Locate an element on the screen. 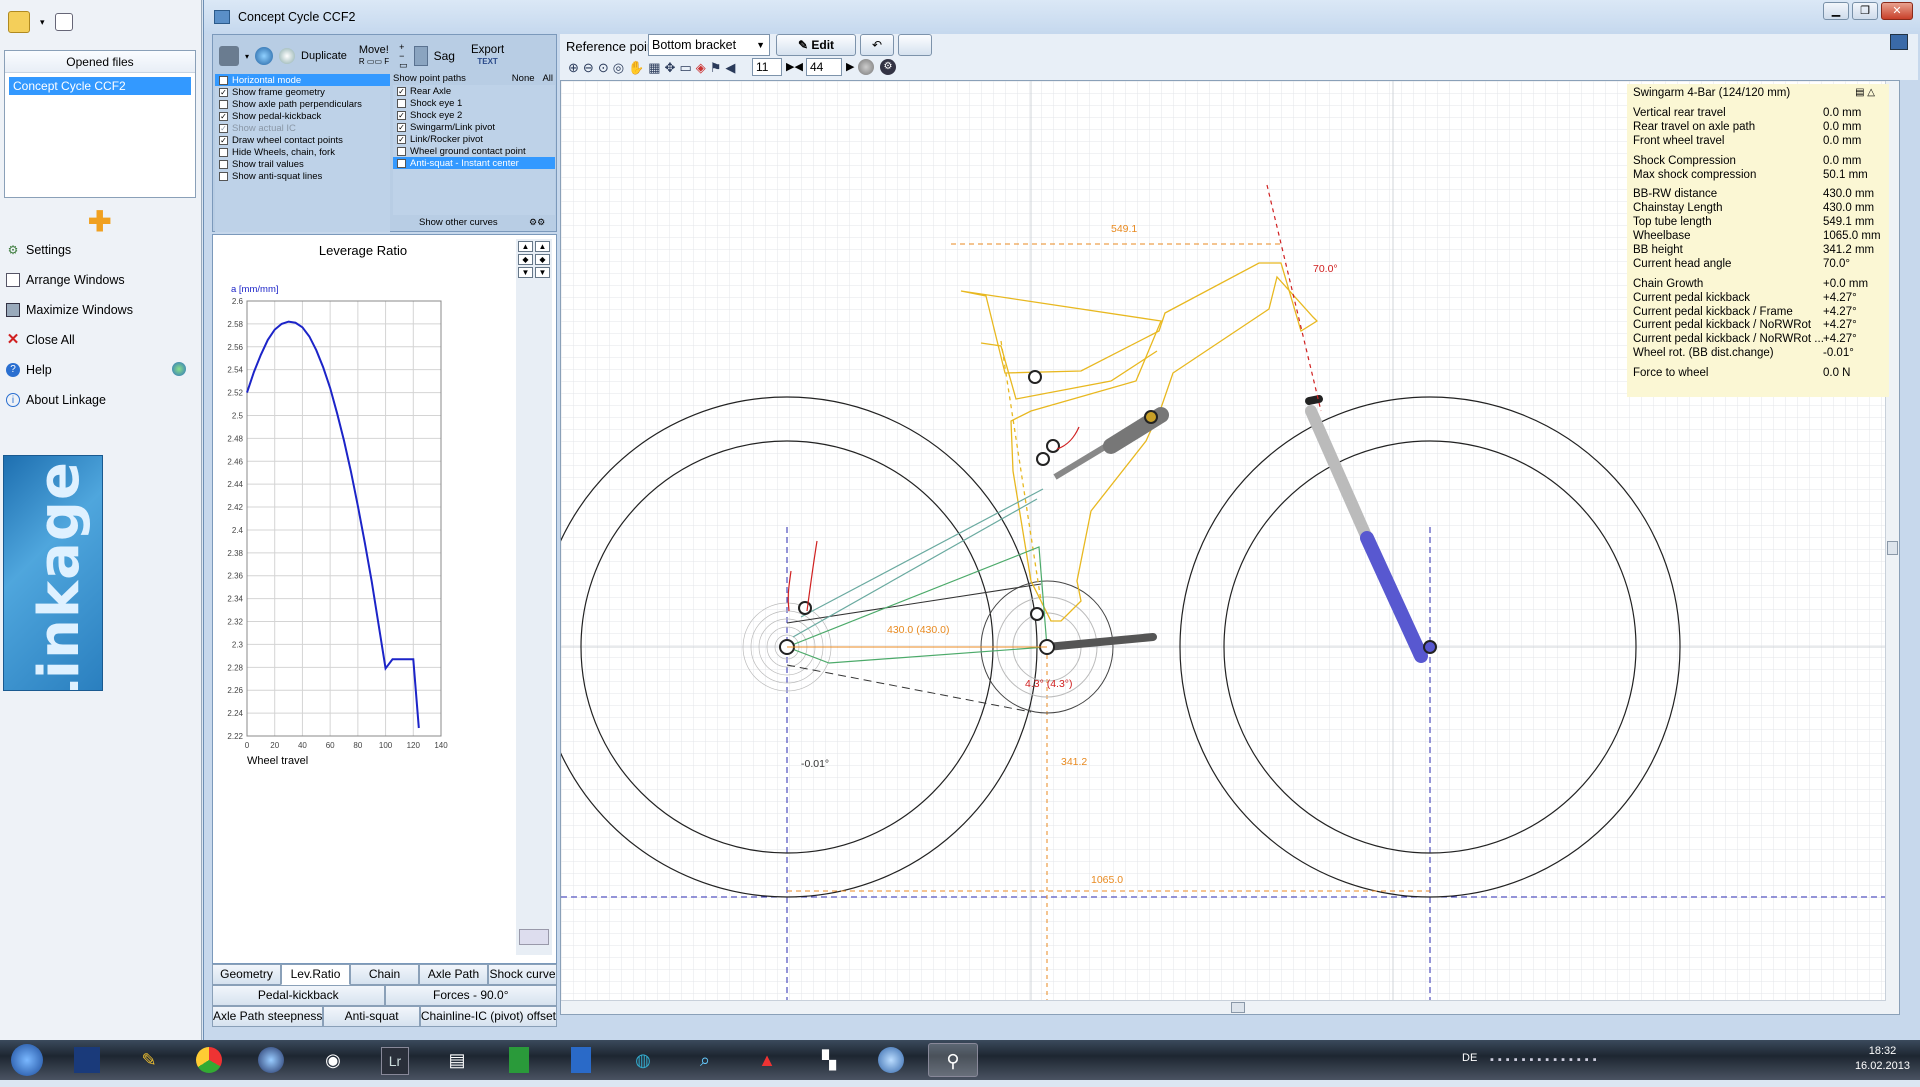 This screenshot has width=1920, height=1087. graph-scrollbar is located at coordinates (534, 937).